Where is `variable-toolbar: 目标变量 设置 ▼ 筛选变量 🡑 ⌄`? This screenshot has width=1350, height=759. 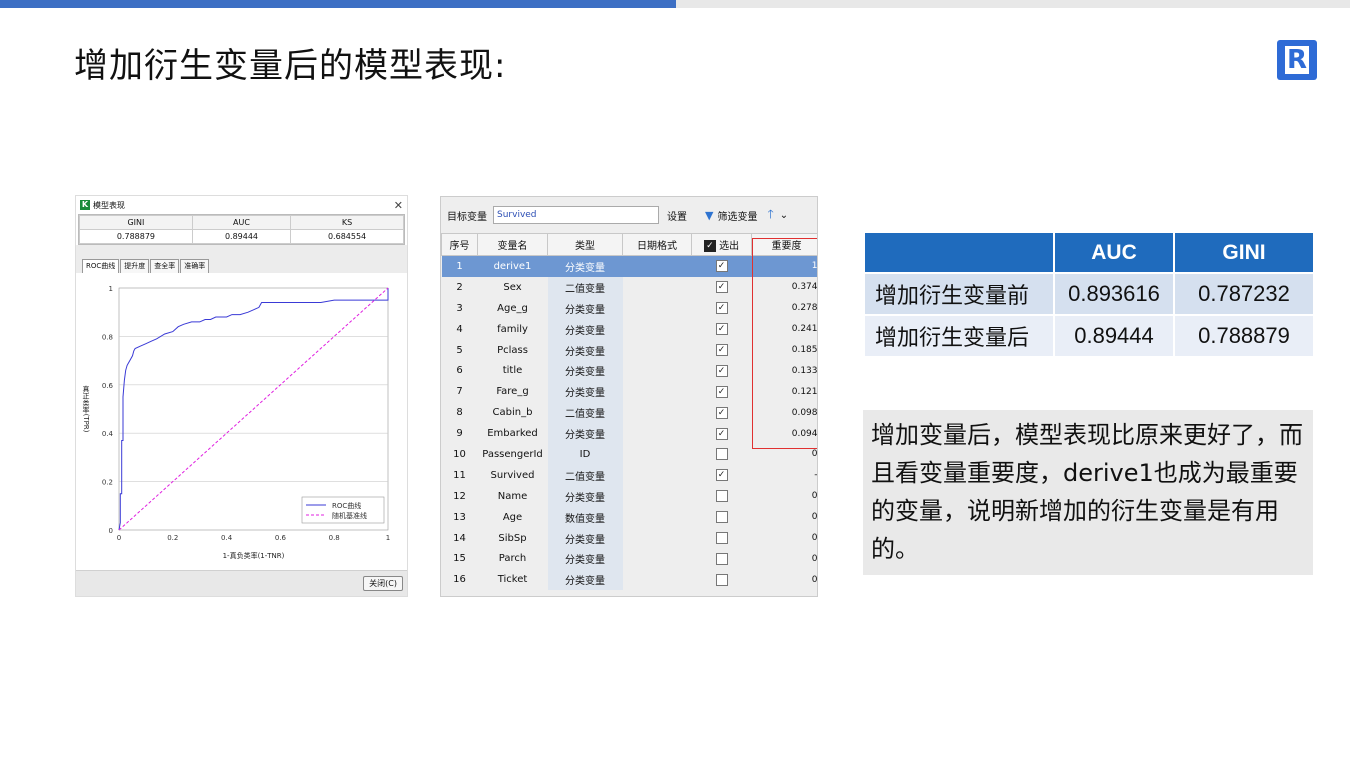 variable-toolbar: 目标变量 设置 ▼ 筛选变量 🡑 ⌄ is located at coordinates (629, 215).